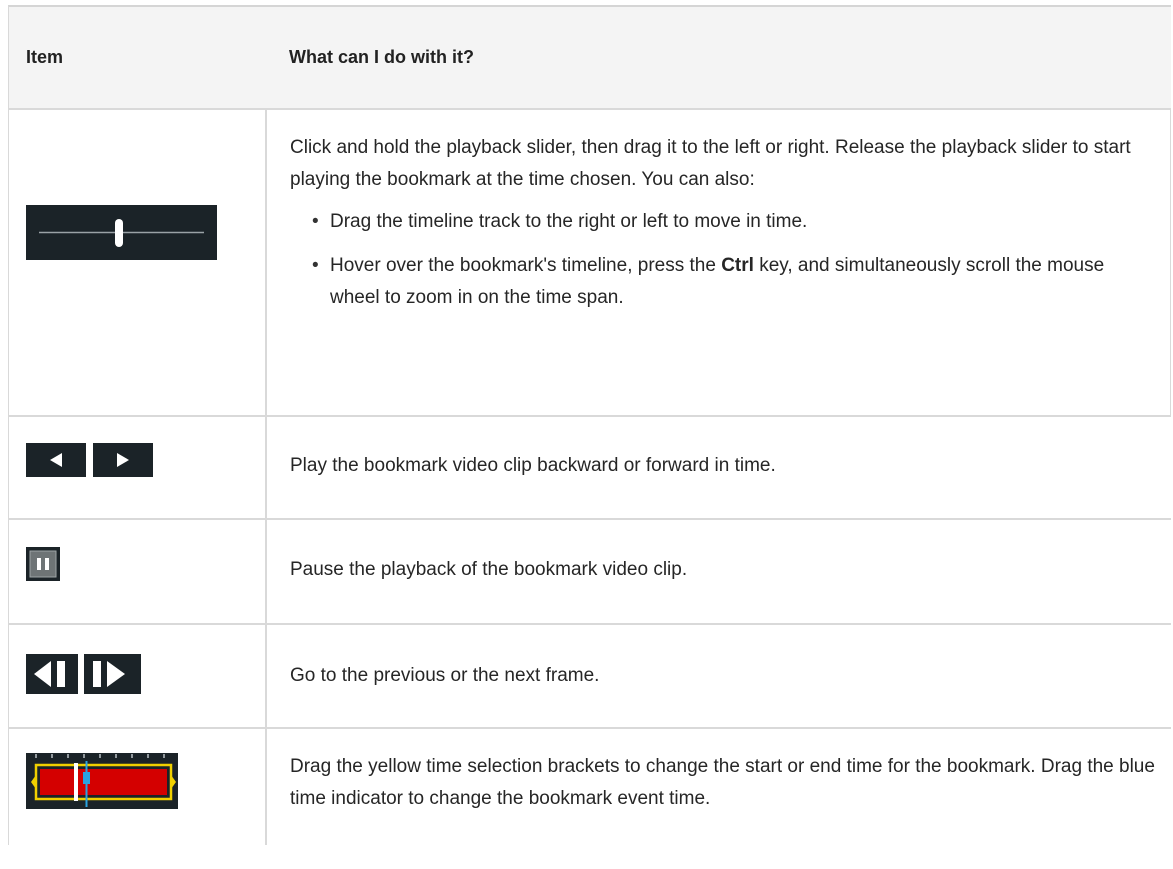 Image resolution: width=1173 pixels, height=869 pixels. I want to click on header-what: What can I do with it?, so click(381, 57).